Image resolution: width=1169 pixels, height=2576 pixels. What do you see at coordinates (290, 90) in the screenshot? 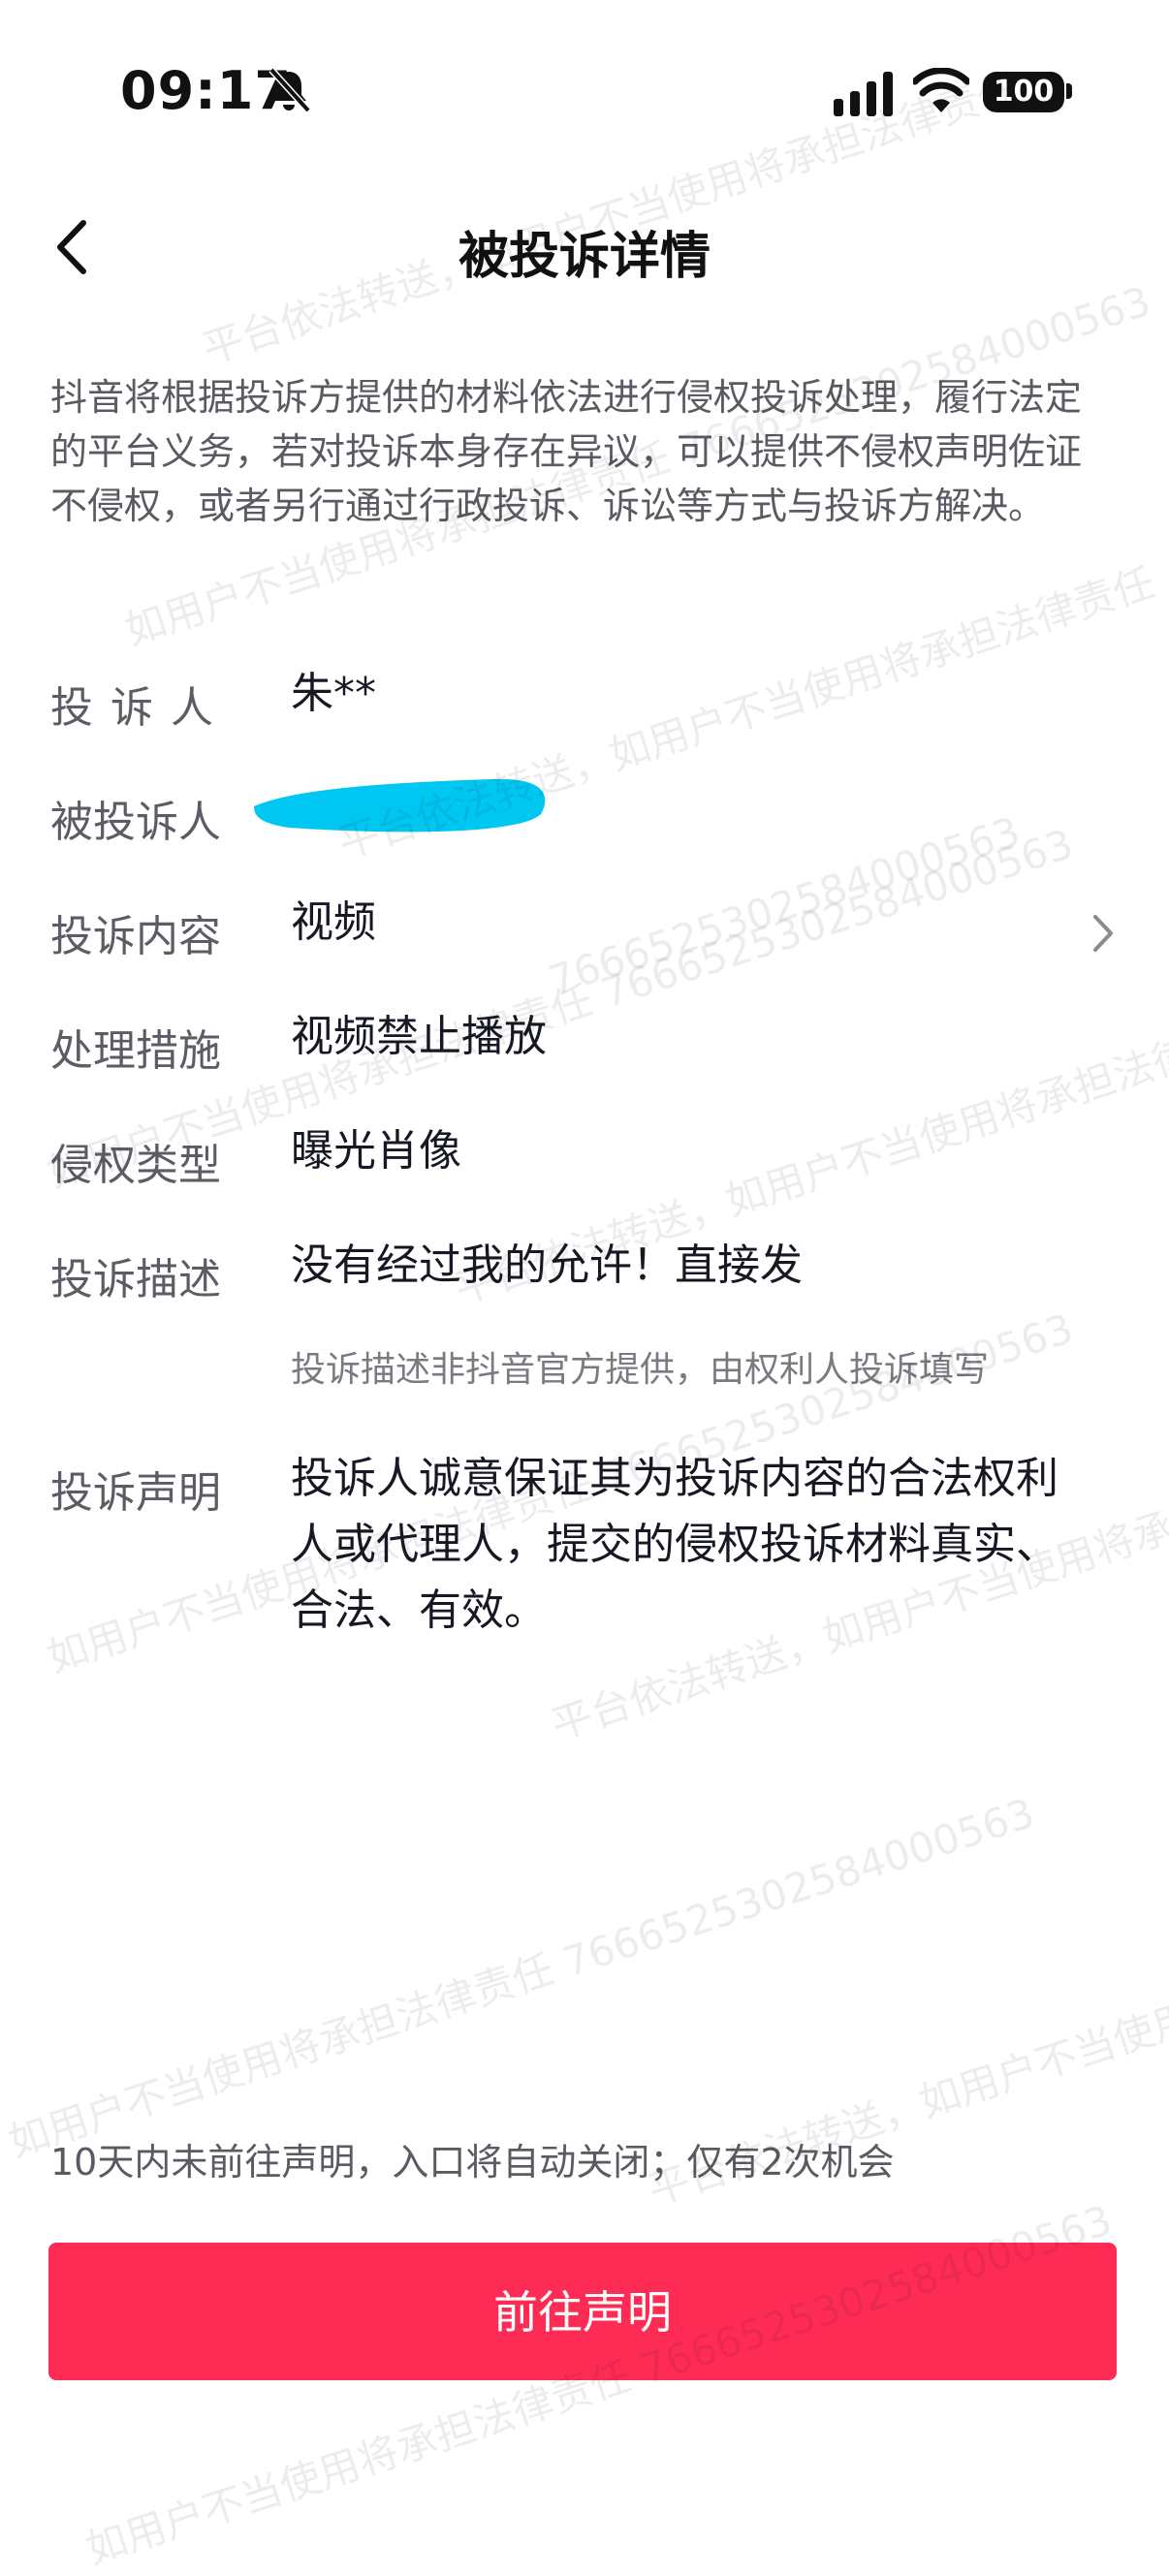
I see `bell-mute-icon` at bounding box center [290, 90].